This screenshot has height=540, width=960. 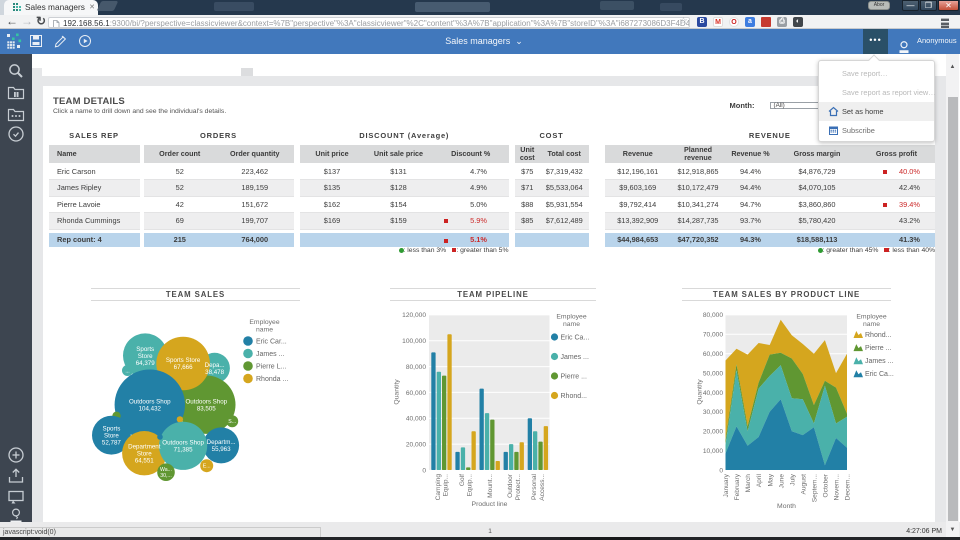 I want to click on svg-text: October, so click(x=825, y=485).